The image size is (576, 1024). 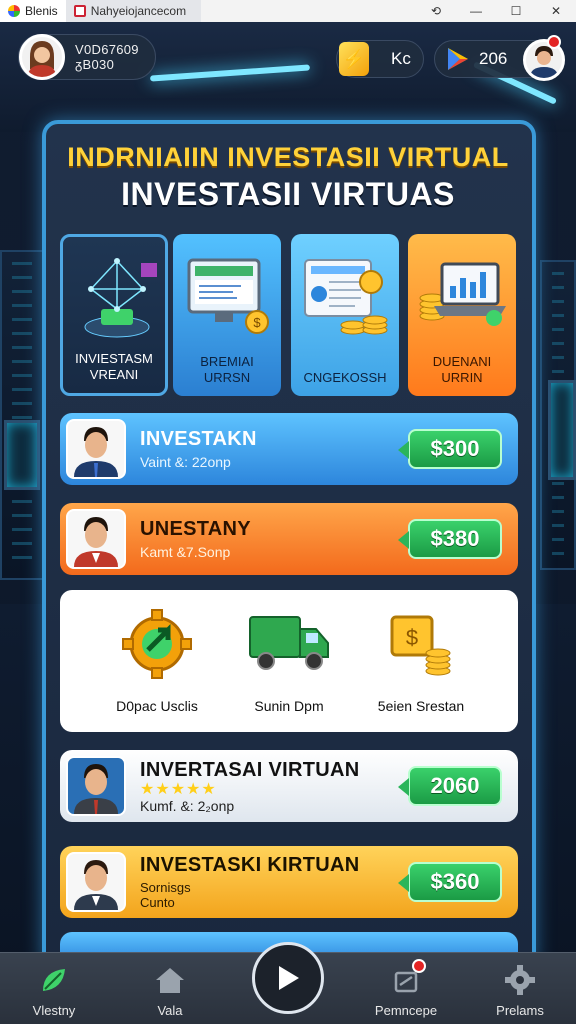 I want to click on feature-item: $ 5eien Srestan, so click(x=421, y=659).